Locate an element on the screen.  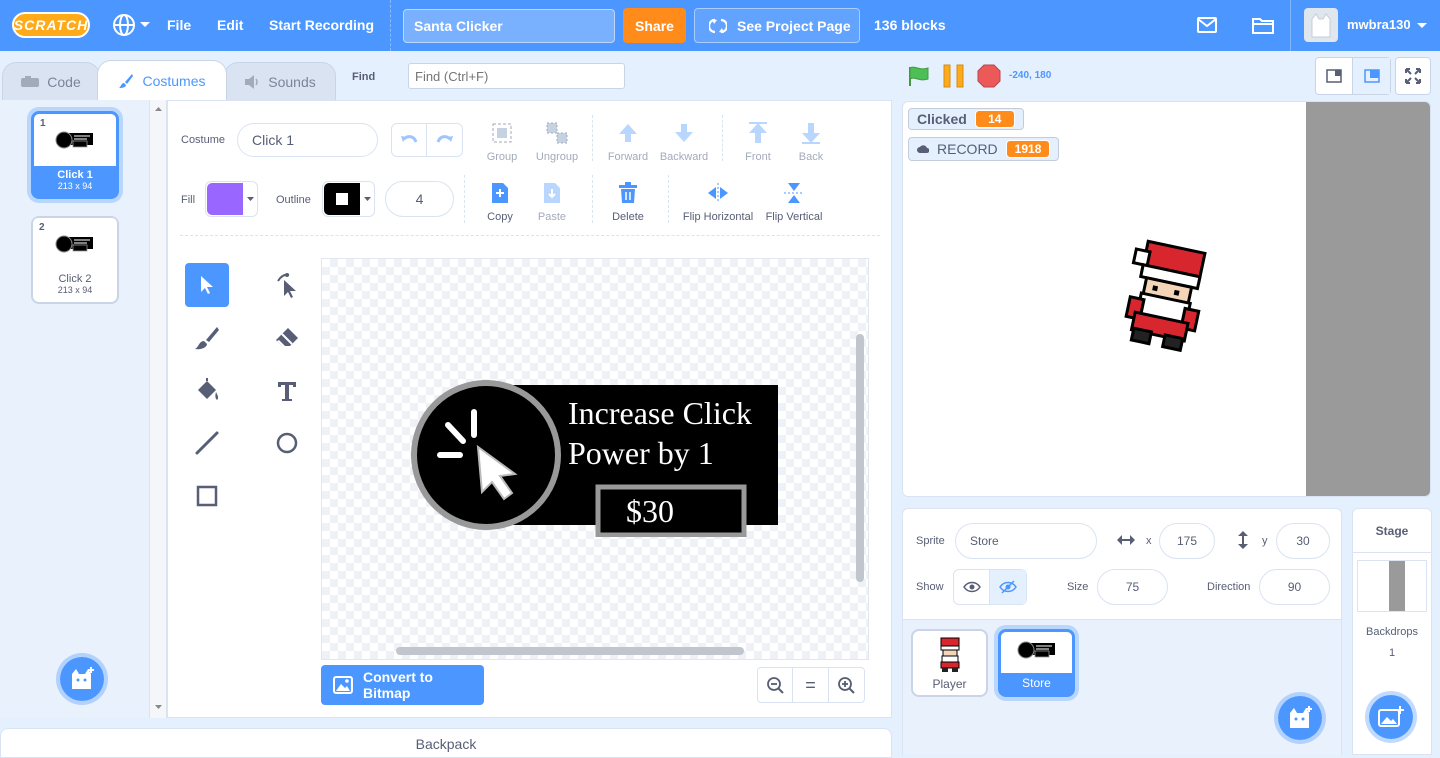
zoom-in-button is located at coordinates (846, 685).